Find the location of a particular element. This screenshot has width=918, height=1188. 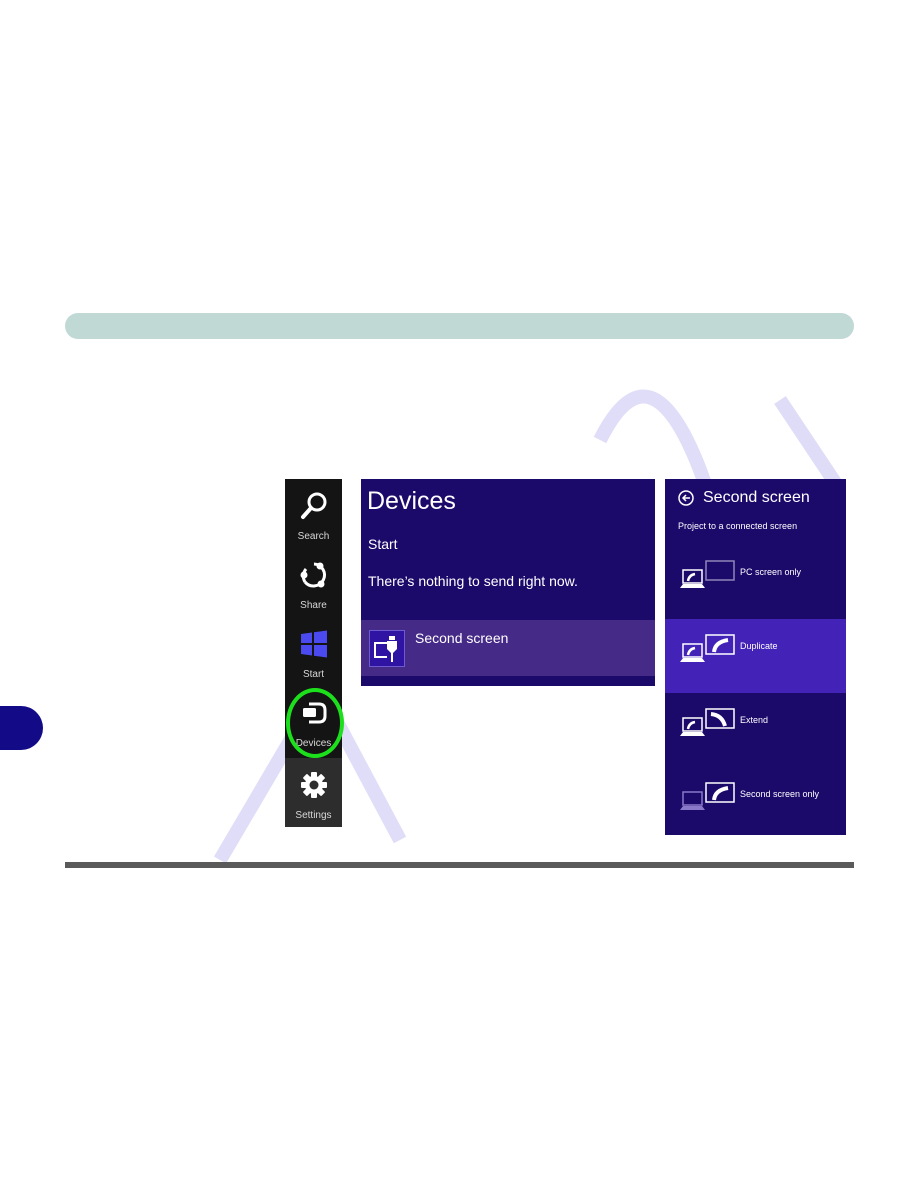

footer-rule is located at coordinates (459, 865).